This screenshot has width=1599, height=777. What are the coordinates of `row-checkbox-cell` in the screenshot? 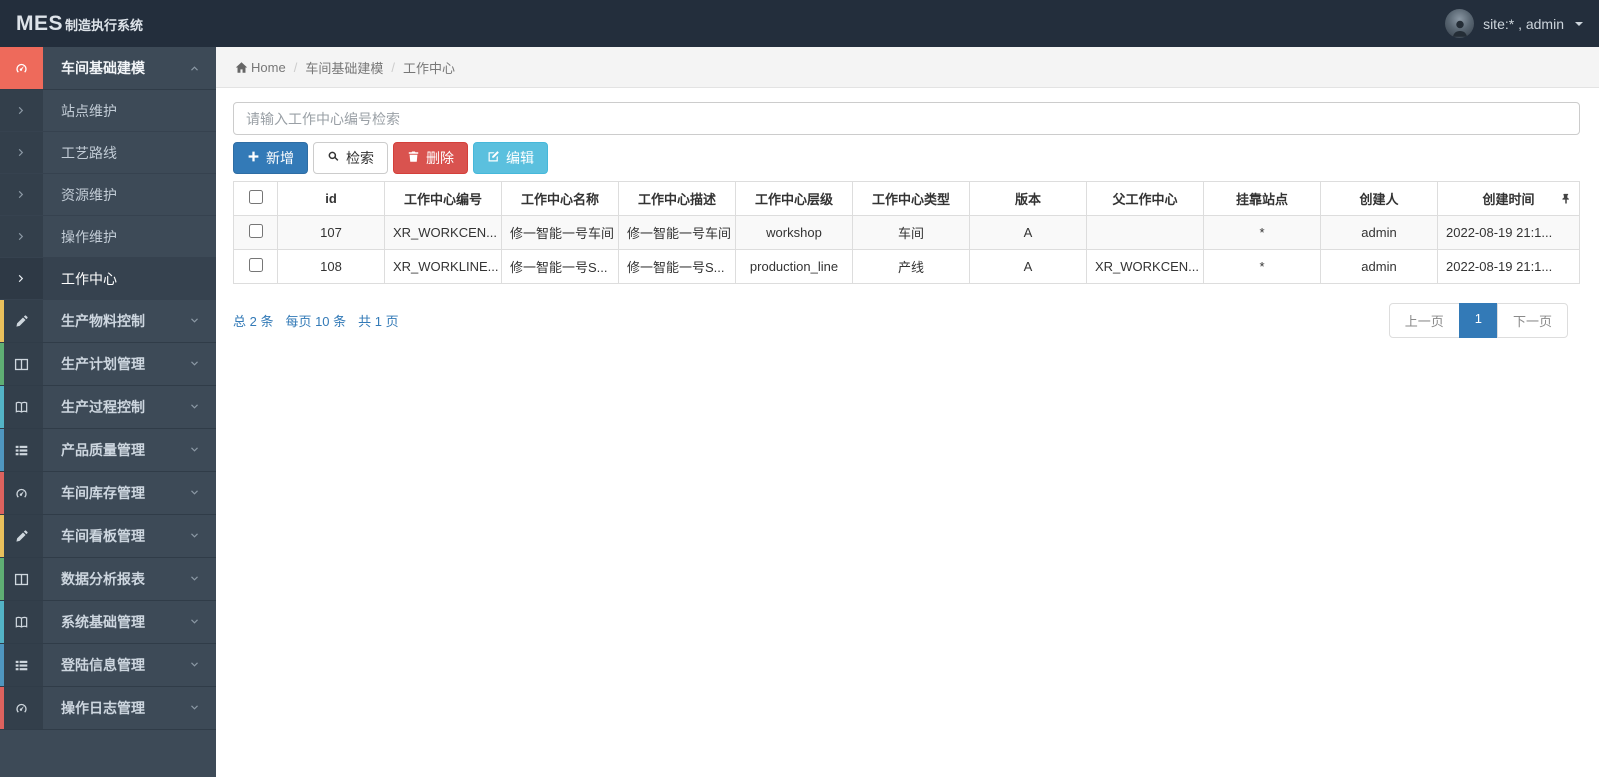 It's located at (255, 266).